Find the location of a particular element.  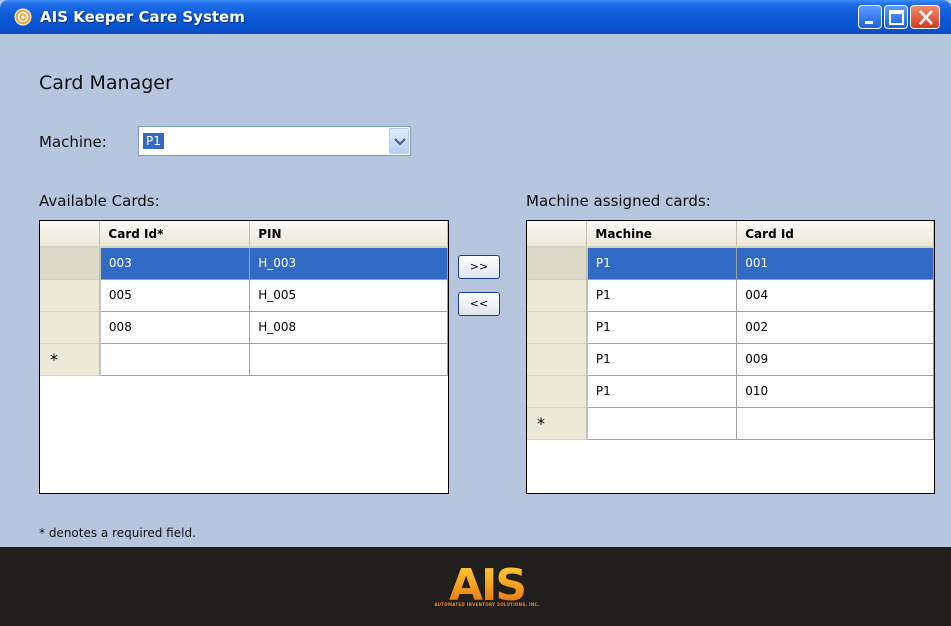

new-machine-cell is located at coordinates (662, 423).